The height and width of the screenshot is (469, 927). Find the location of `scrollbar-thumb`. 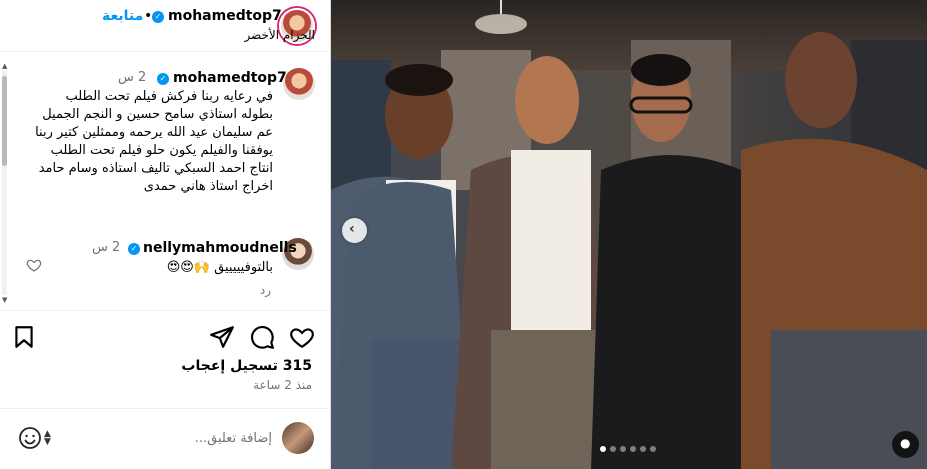

scrollbar-thumb is located at coordinates (4, 121).